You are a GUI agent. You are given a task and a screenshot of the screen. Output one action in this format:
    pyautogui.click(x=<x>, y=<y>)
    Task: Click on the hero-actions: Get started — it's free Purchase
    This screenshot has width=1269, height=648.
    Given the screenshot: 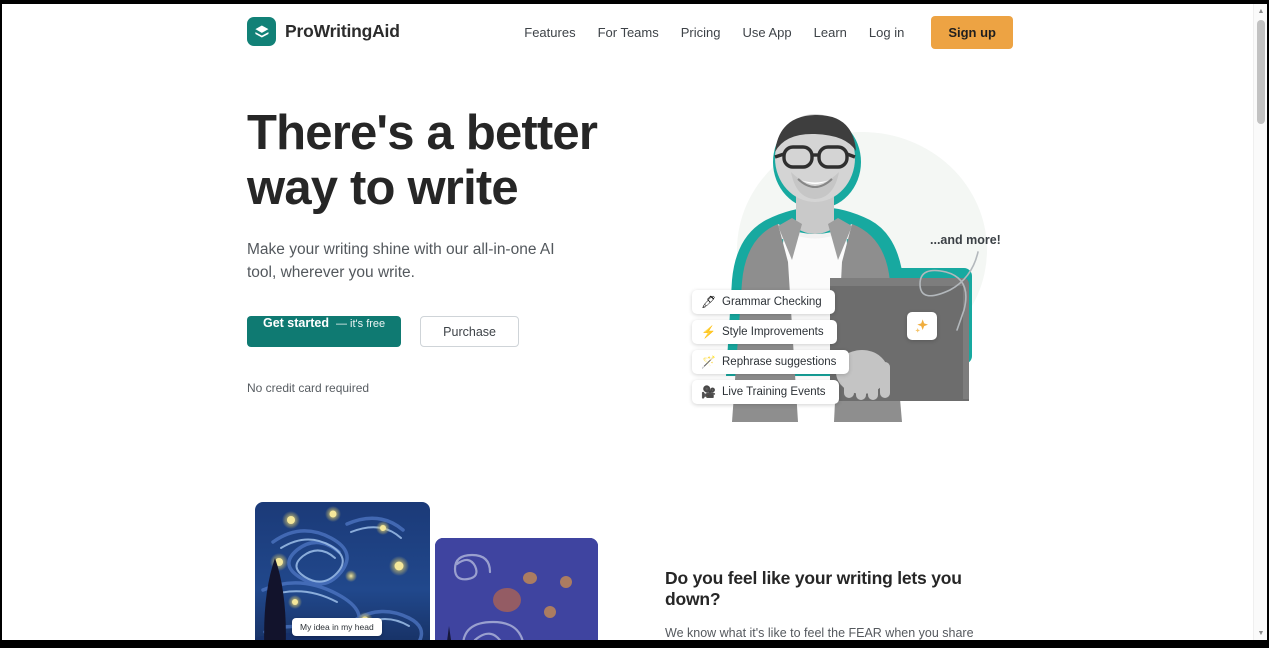 What is the action you would take?
    pyautogui.click(x=447, y=332)
    